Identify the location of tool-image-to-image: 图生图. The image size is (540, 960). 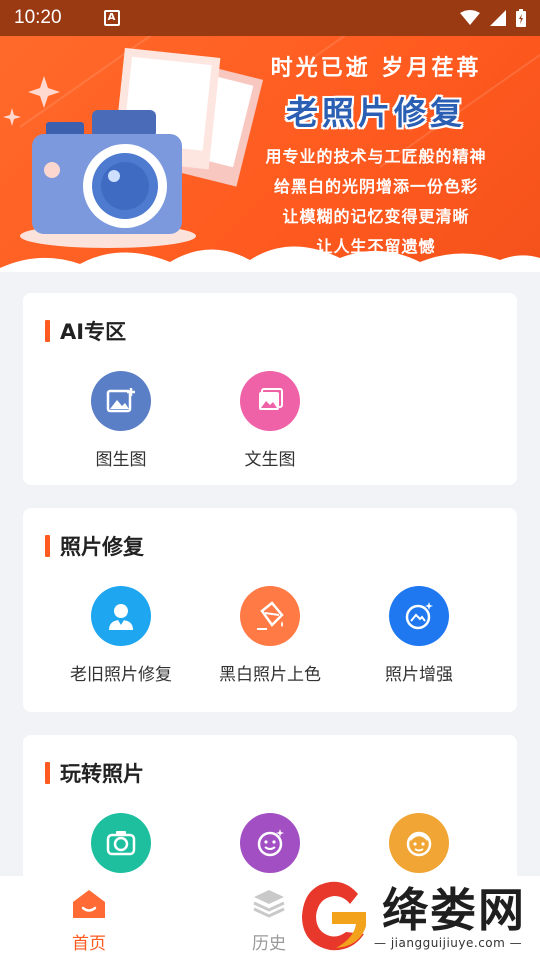
(121, 420).